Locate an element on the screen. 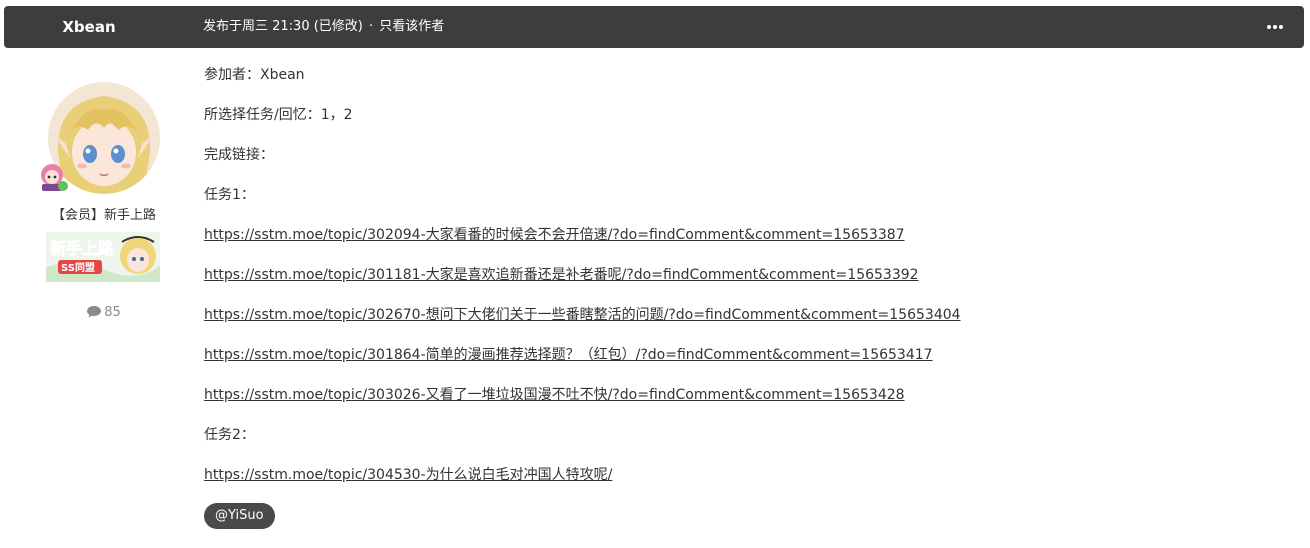 The width and height of the screenshot is (1310, 548). task2-label: 任务2： is located at coordinates (229, 435).